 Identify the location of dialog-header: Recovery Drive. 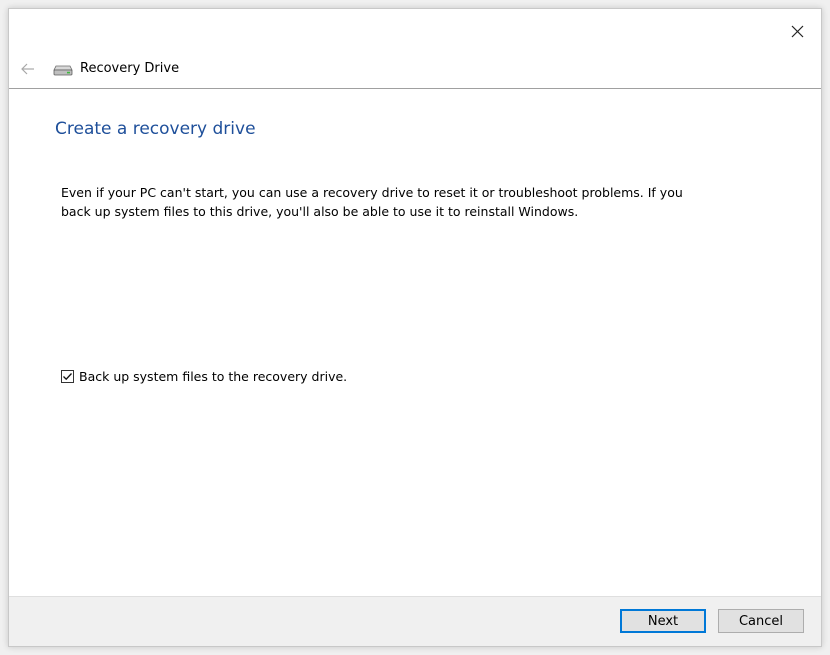
(415, 71).